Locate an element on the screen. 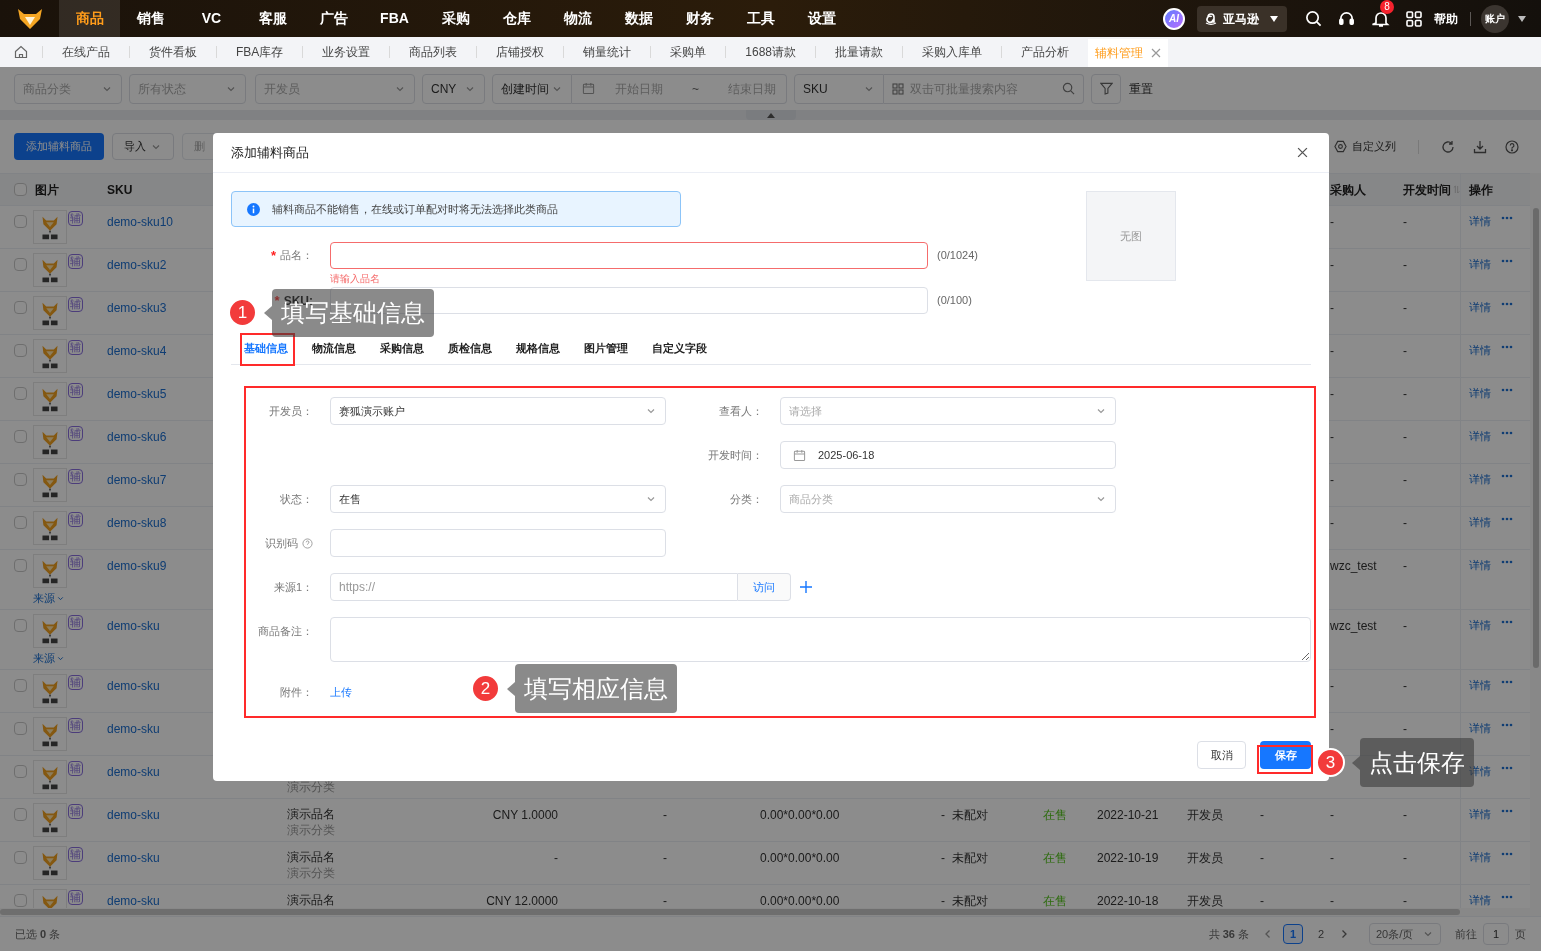 The width and height of the screenshot is (1541, 951). filter-select: CNY is located at coordinates (453, 88).